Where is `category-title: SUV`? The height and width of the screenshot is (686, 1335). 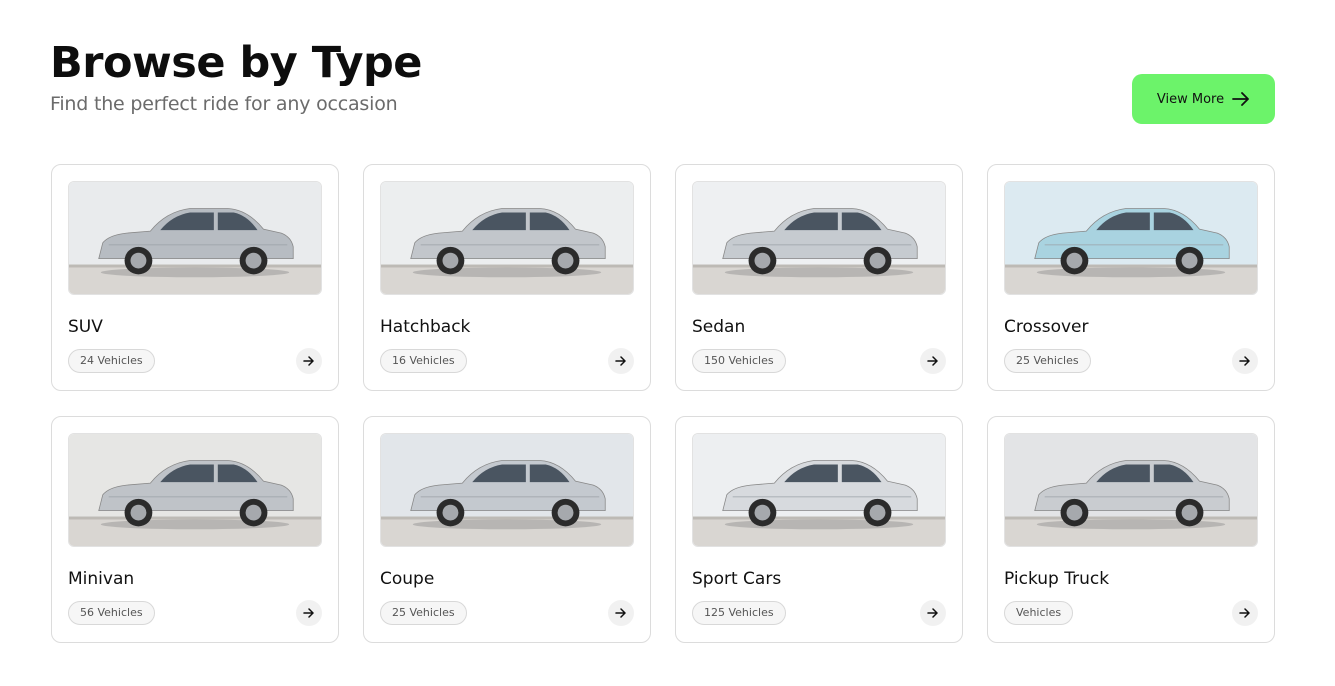
category-title: SUV is located at coordinates (85, 327).